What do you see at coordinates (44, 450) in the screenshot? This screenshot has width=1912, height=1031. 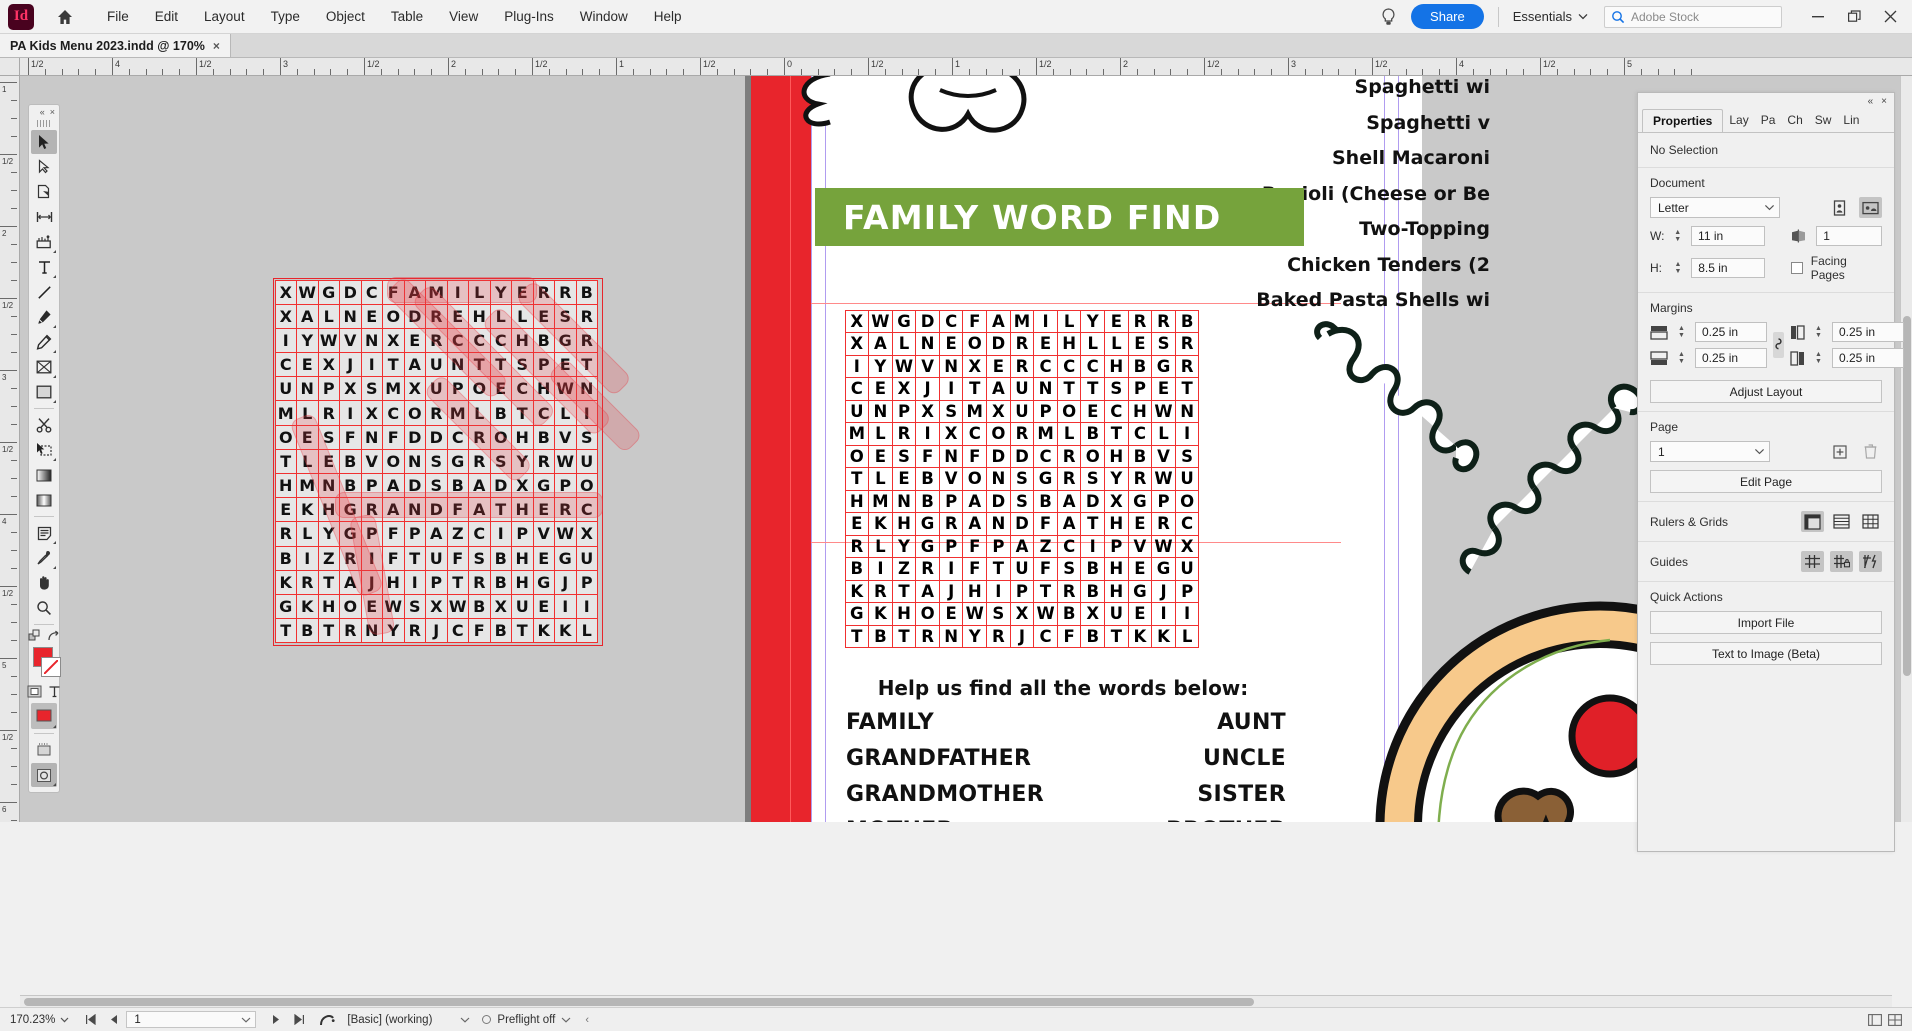 I see `free-transform-tool` at bounding box center [44, 450].